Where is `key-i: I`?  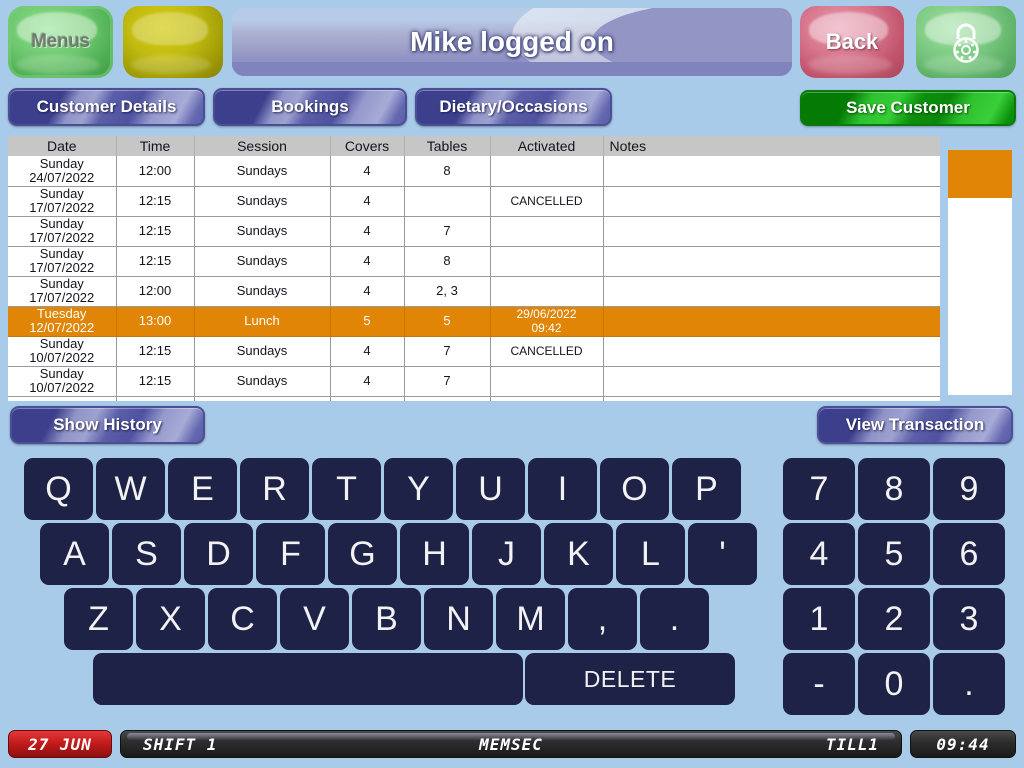
key-i: I is located at coordinates (562, 489).